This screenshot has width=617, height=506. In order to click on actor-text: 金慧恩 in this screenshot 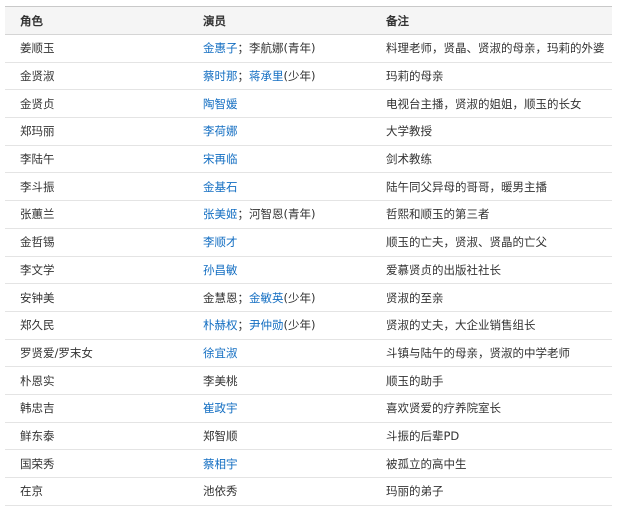, I will do `click(220, 297)`.